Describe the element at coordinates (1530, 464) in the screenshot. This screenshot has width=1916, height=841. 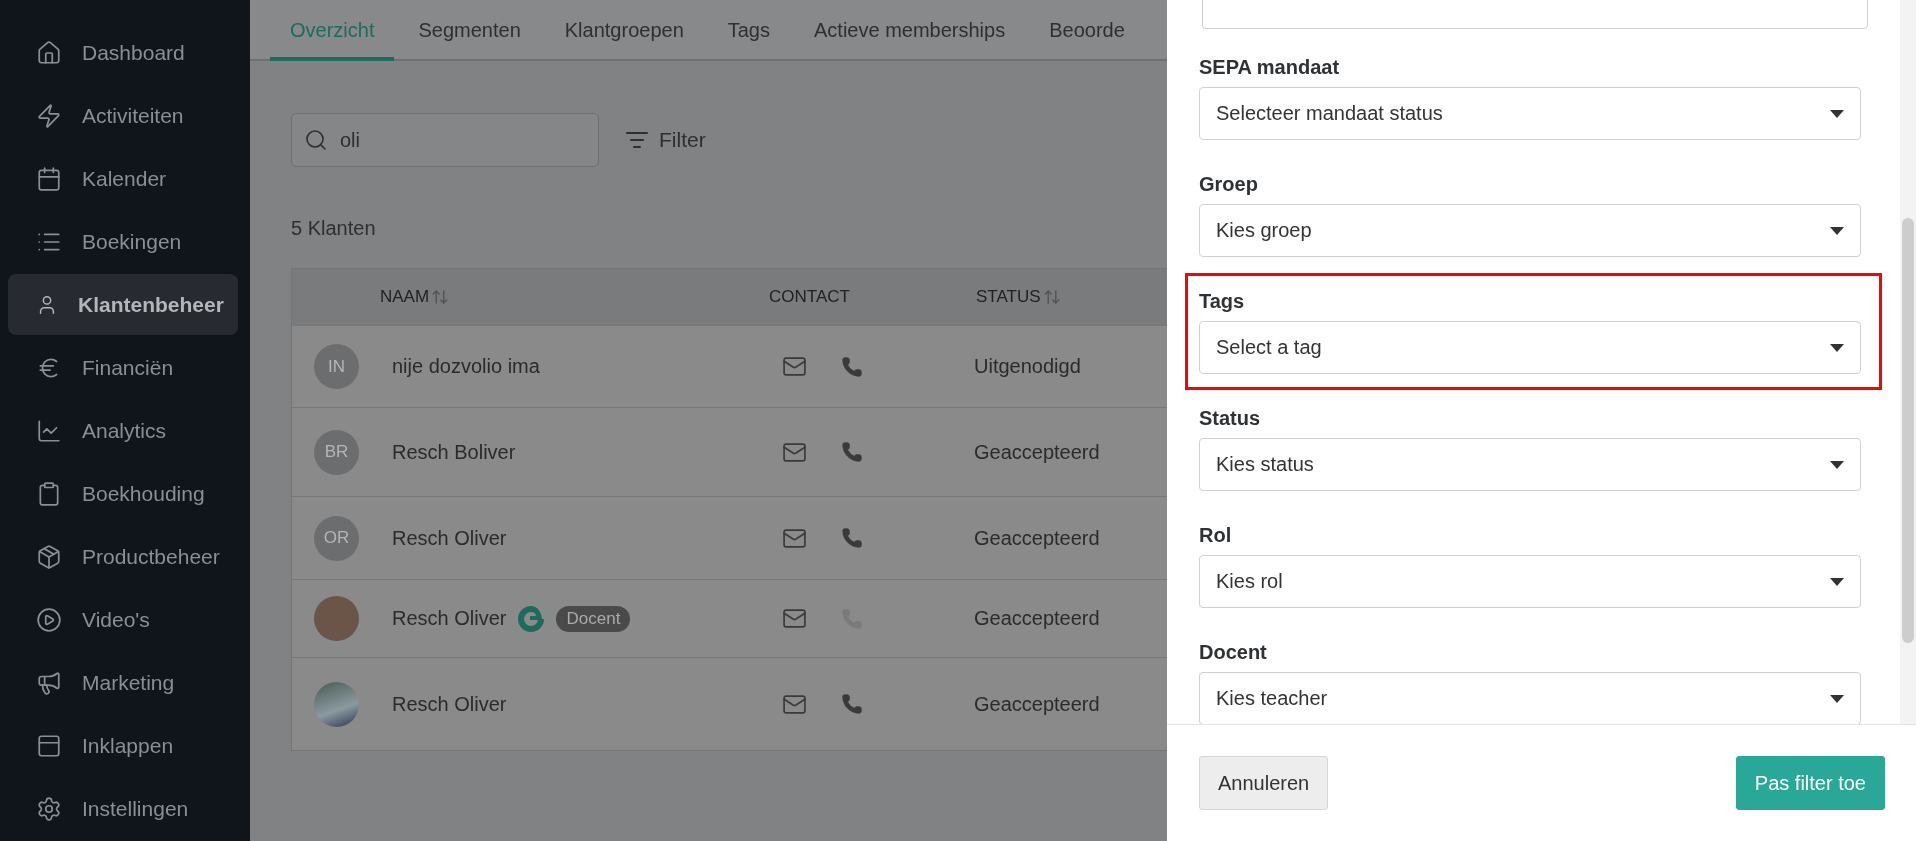
I see `select-field: Kies status` at that location.